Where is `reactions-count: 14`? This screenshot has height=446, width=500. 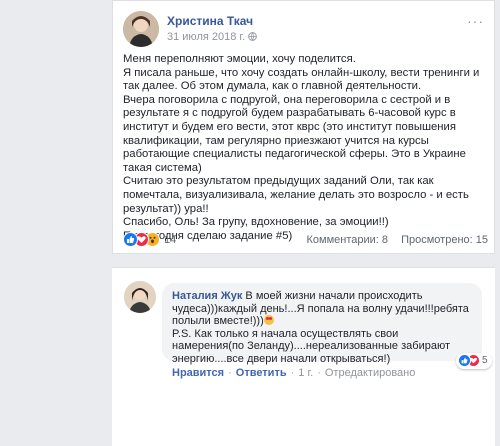 reactions-count: 14 is located at coordinates (170, 240).